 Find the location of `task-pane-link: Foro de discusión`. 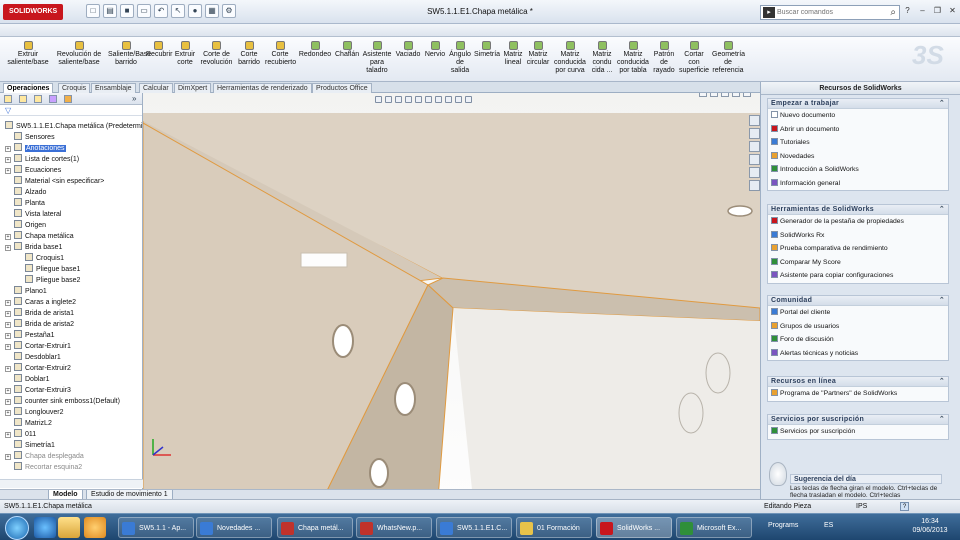

task-pane-link: Foro de discusión is located at coordinates (858, 340).